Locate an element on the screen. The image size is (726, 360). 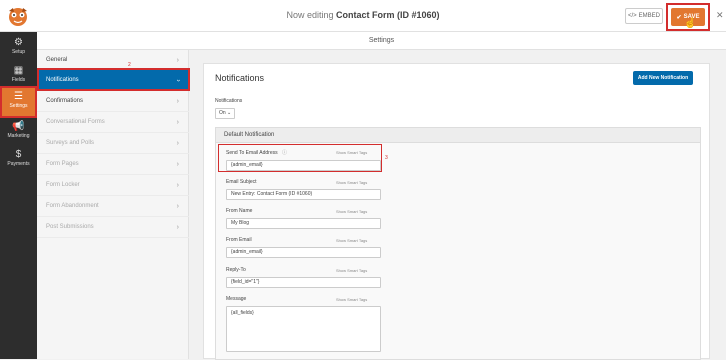
add-notification-button: Add New Notification is located at coordinates (663, 78).